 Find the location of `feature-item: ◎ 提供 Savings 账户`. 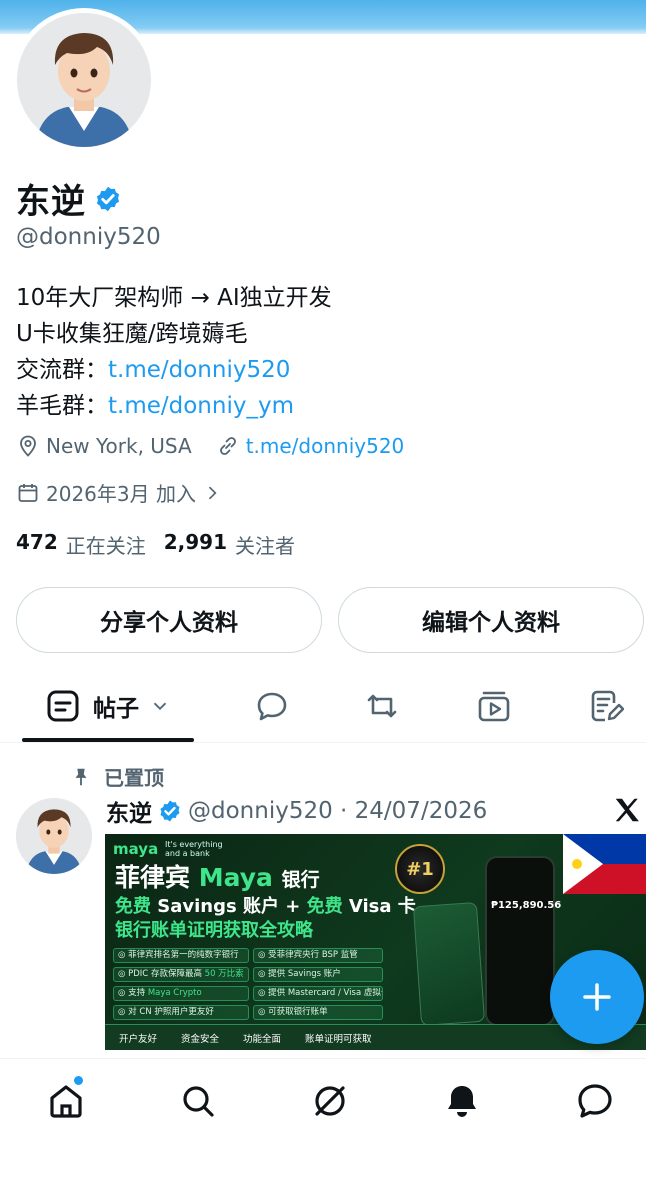

feature-item: ◎ 提供 Savings 账户 is located at coordinates (318, 974).